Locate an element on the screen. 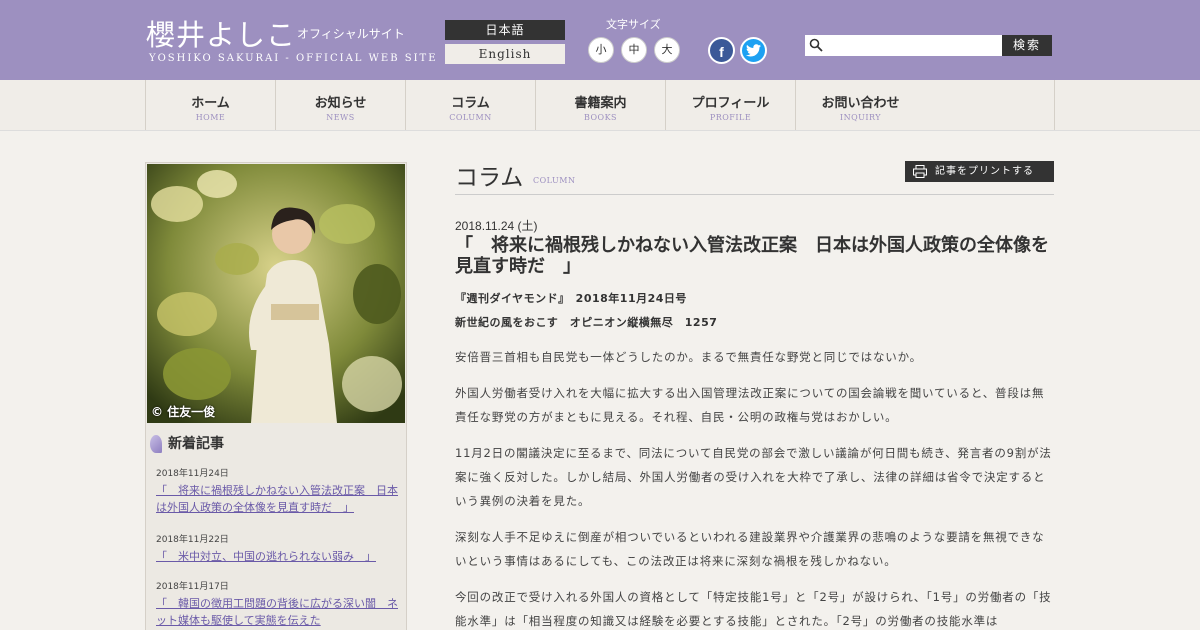  nav-label: お知らせ is located at coordinates (340, 103).